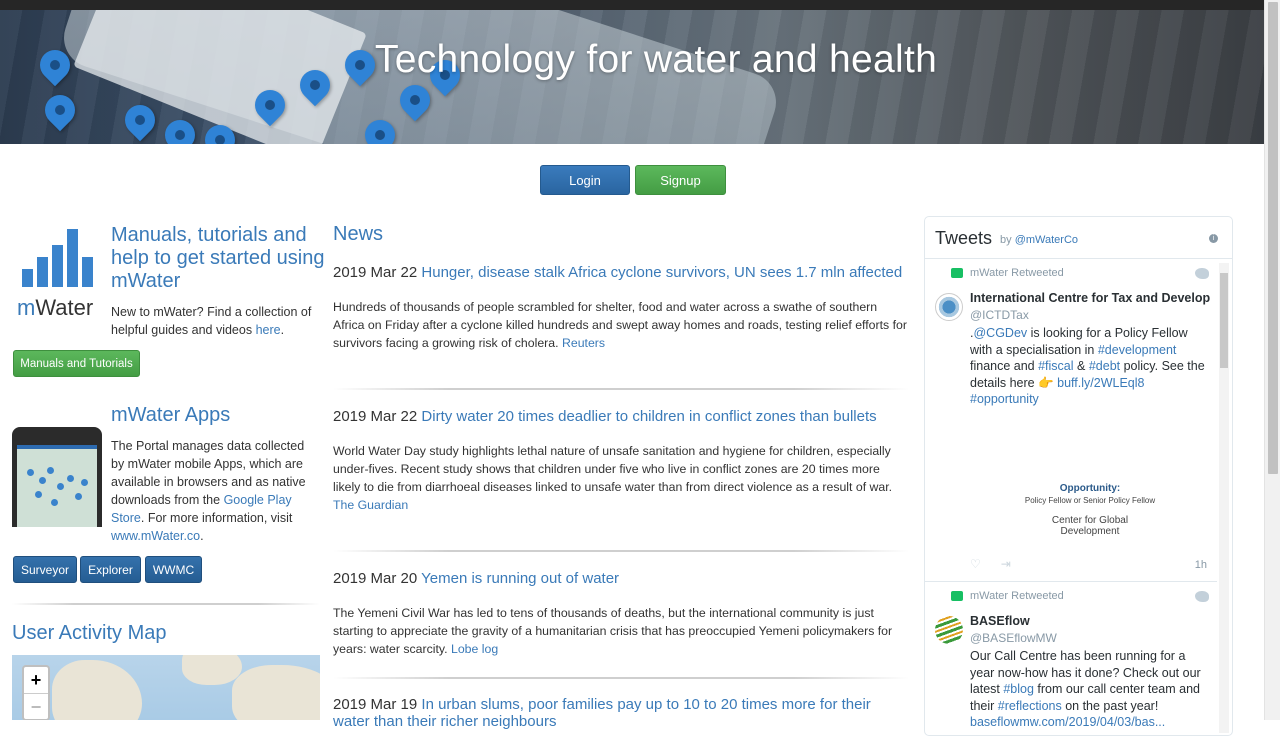  I want to click on wwmc-button: WWMC, so click(173, 569).